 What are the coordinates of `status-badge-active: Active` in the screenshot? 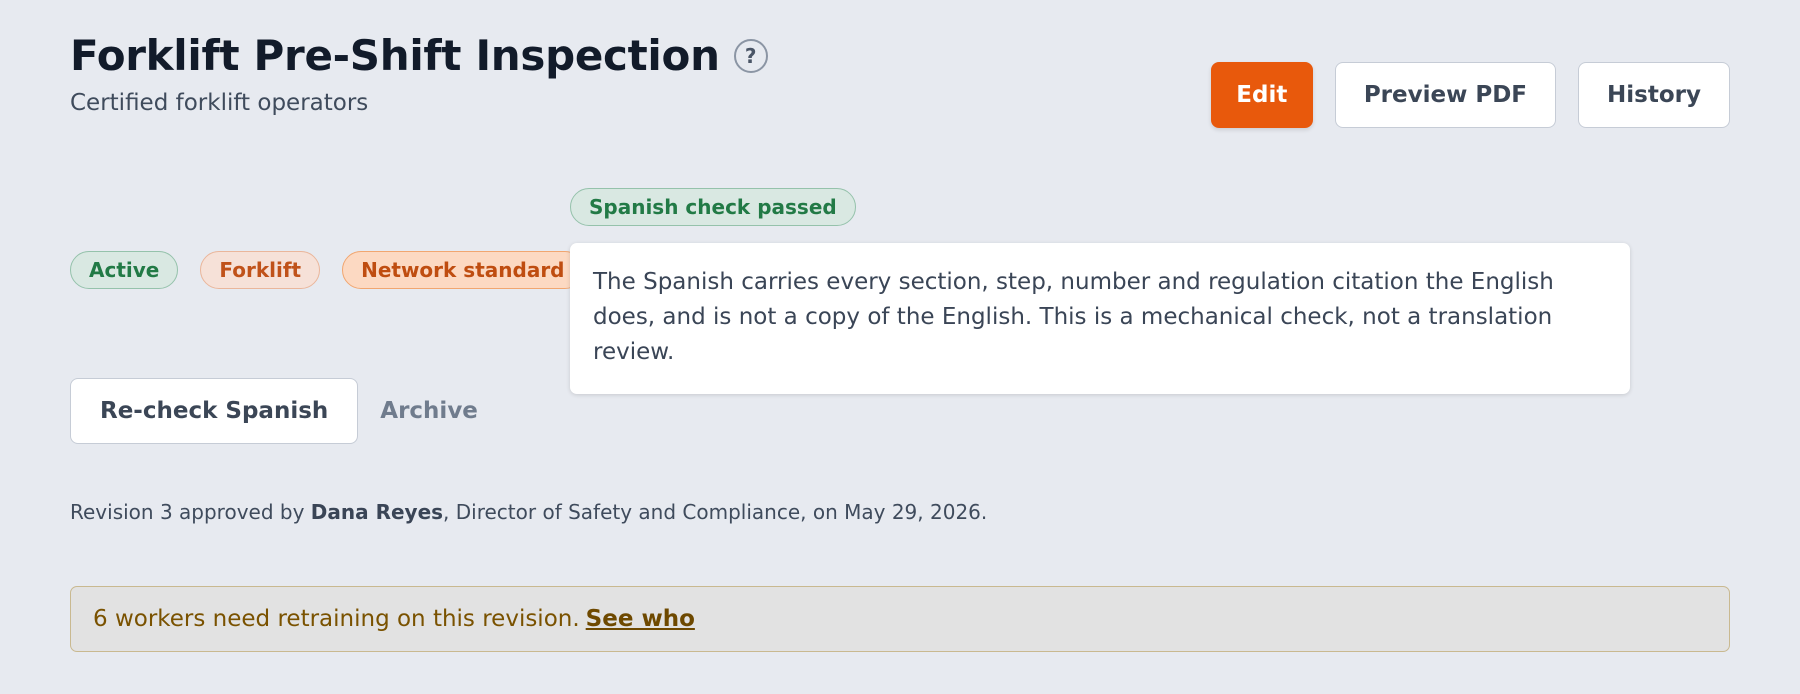 It's located at (124, 270).